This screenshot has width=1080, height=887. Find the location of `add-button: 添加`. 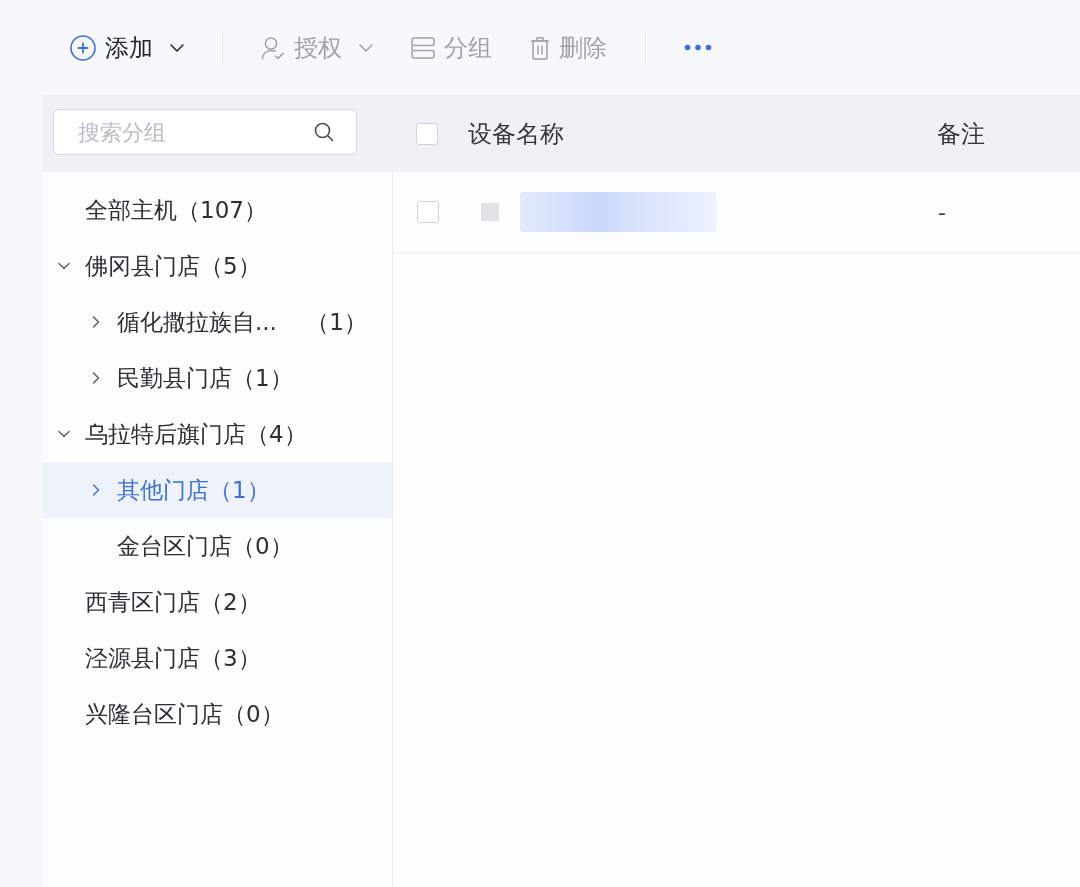

add-button: 添加 is located at coordinates (127, 47).